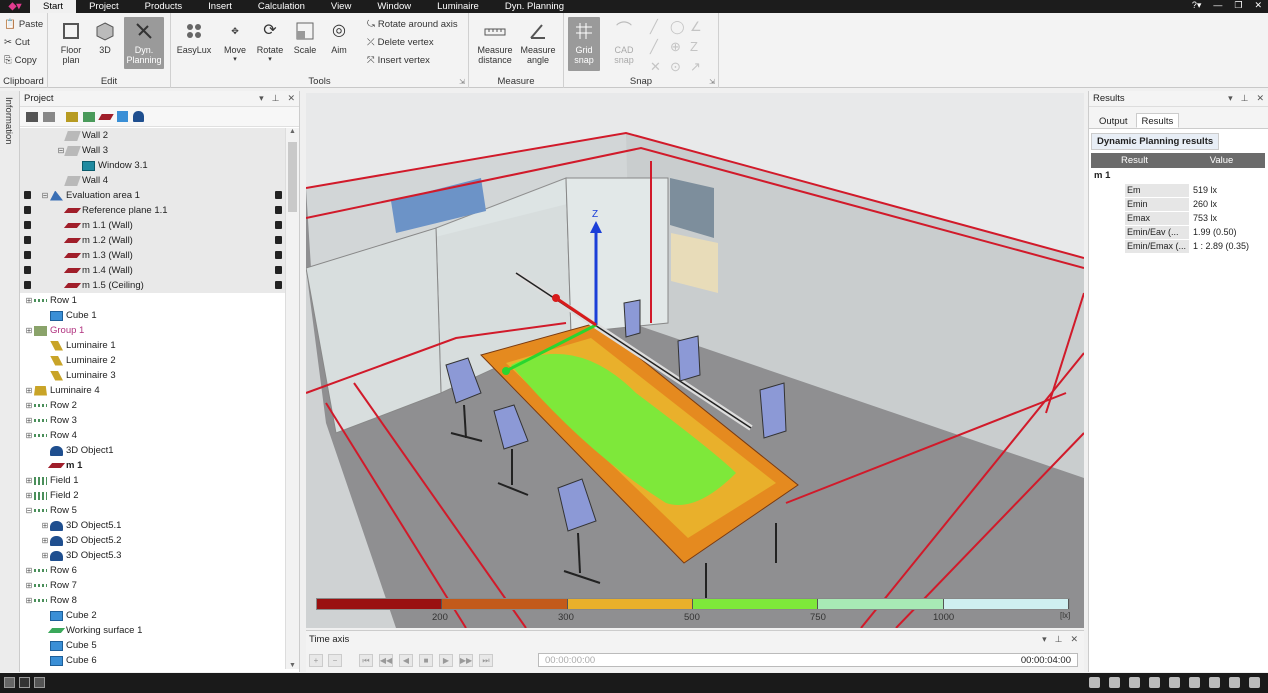 The image size is (1268, 693). What do you see at coordinates (660, 67) in the screenshot?
I see `snap-cross-icon: ✕` at bounding box center [660, 67].